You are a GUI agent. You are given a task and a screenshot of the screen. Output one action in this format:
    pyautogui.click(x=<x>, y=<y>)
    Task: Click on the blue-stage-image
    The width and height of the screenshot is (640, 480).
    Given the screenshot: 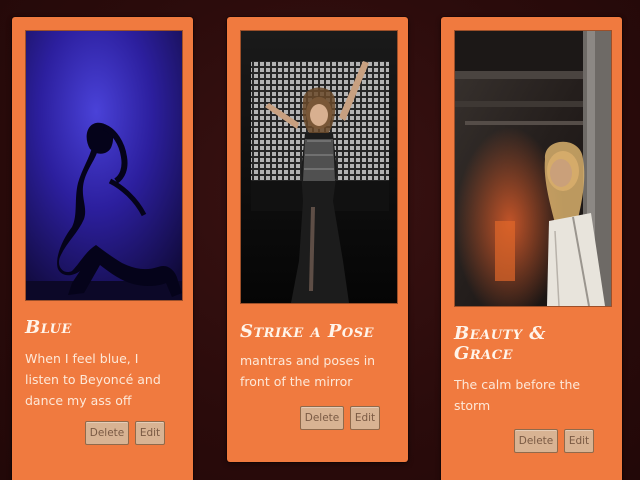 What is the action you would take?
    pyautogui.click(x=104, y=165)
    